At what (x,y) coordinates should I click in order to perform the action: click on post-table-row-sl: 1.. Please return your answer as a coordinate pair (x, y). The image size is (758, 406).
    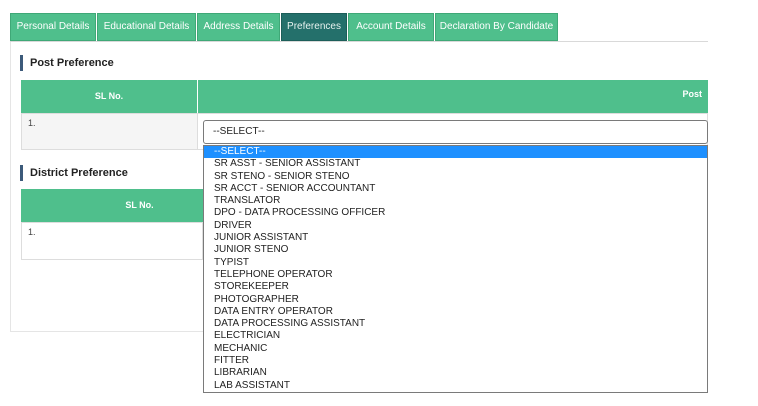
    Looking at the image, I should click on (109, 131).